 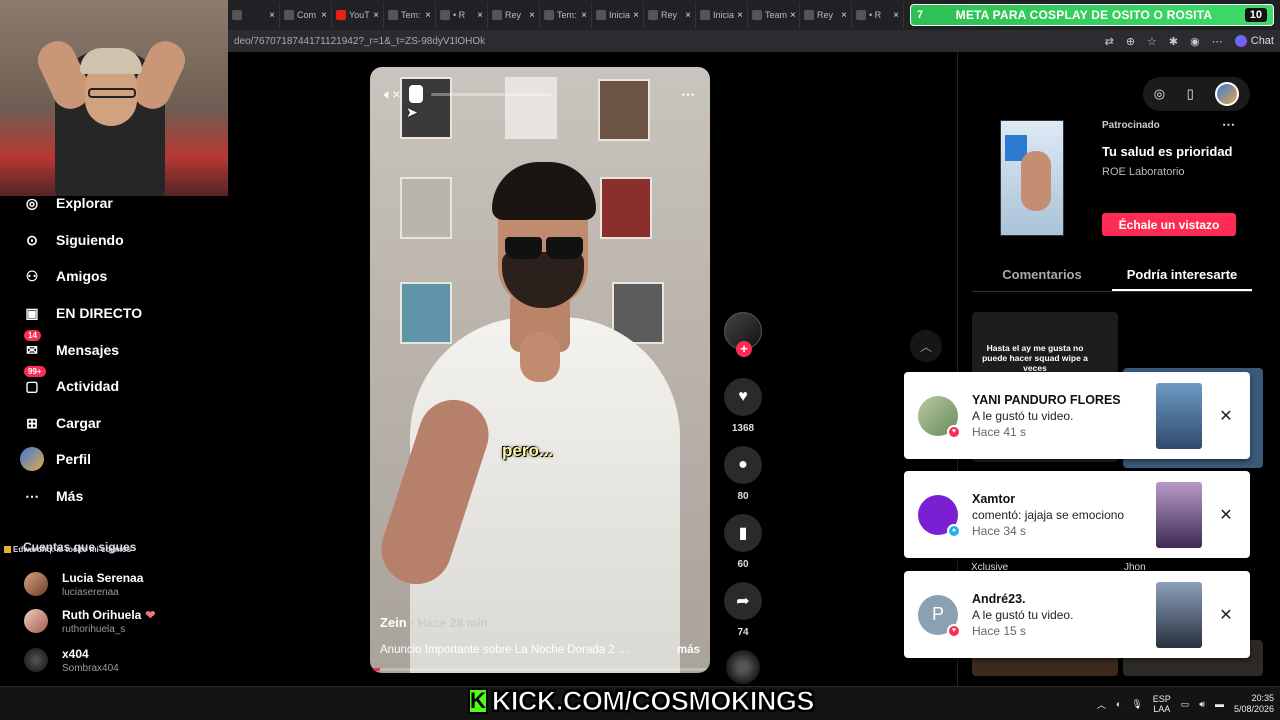 What do you see at coordinates (1130, 41) in the screenshot?
I see `zoom-icon: ⊕` at bounding box center [1130, 41].